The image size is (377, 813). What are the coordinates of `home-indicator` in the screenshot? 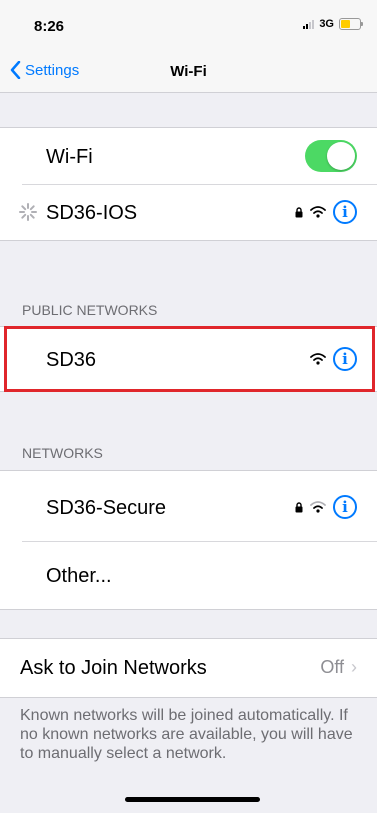 It's located at (192, 799).